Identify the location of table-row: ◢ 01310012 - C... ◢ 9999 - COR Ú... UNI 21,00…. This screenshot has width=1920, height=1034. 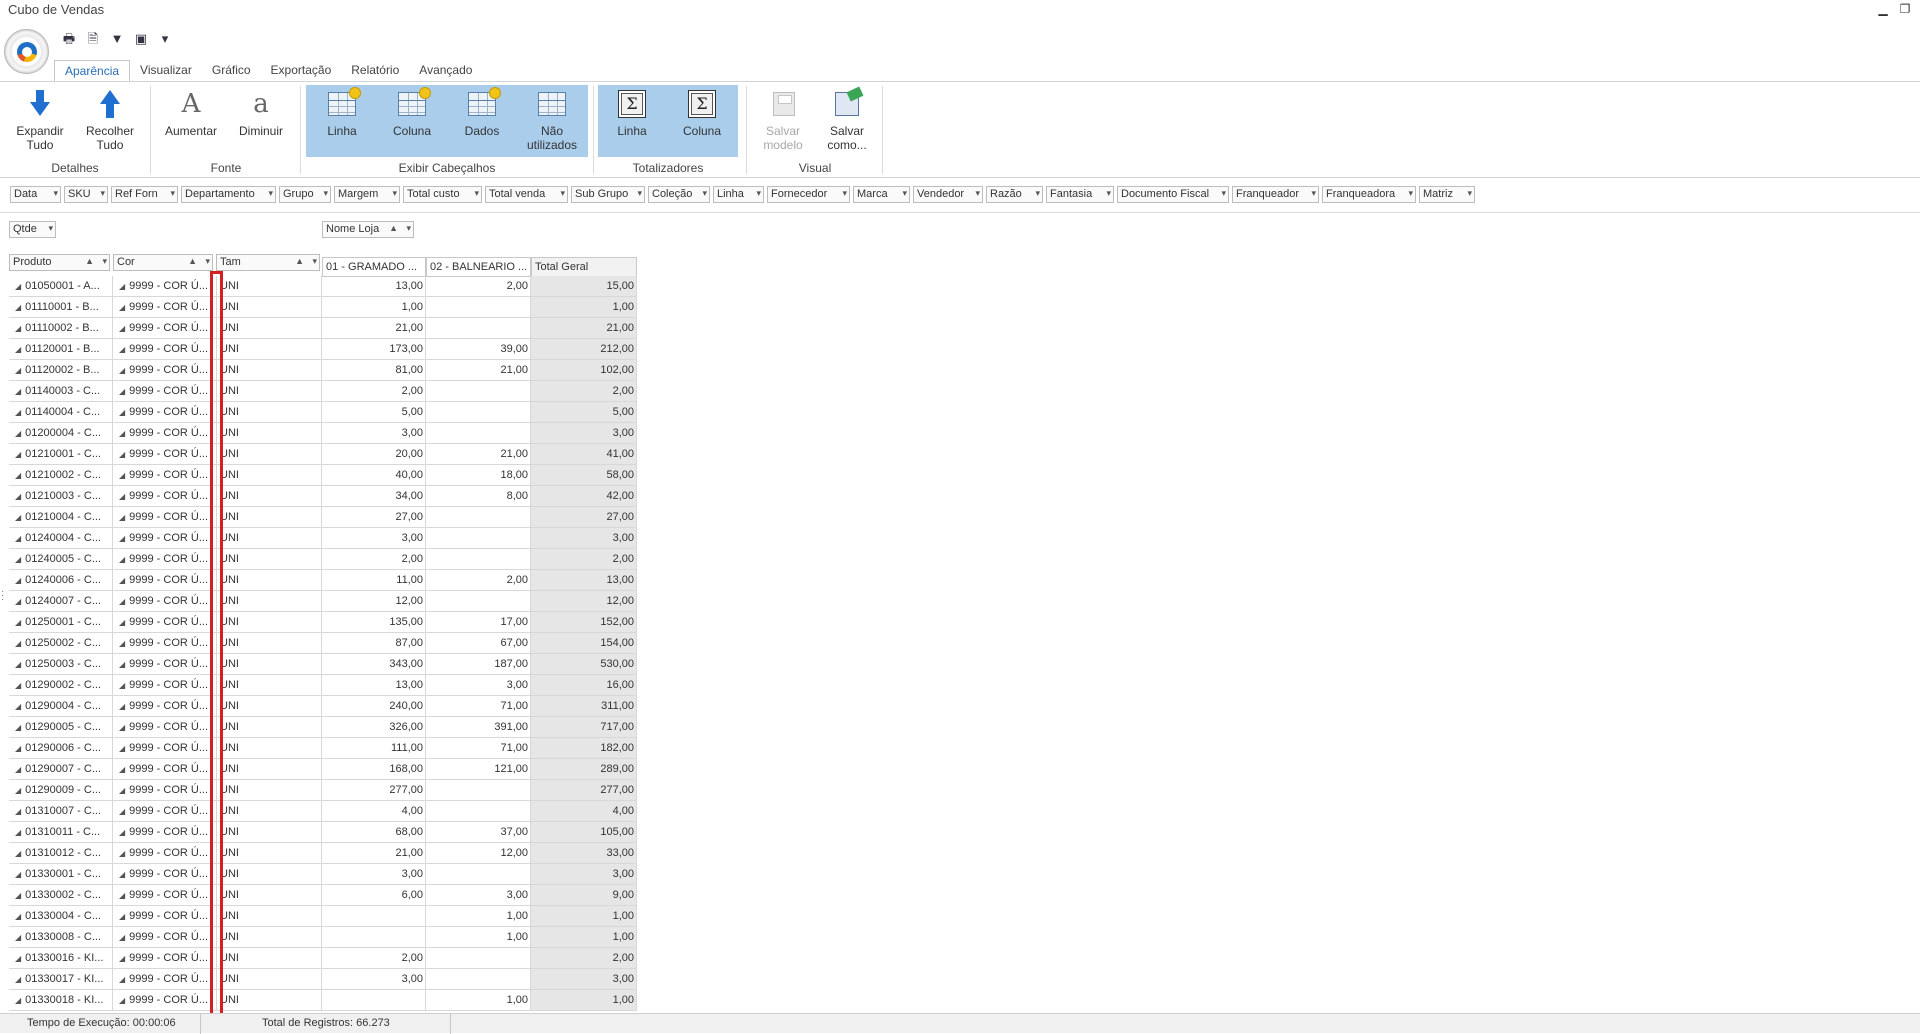
(323, 853).